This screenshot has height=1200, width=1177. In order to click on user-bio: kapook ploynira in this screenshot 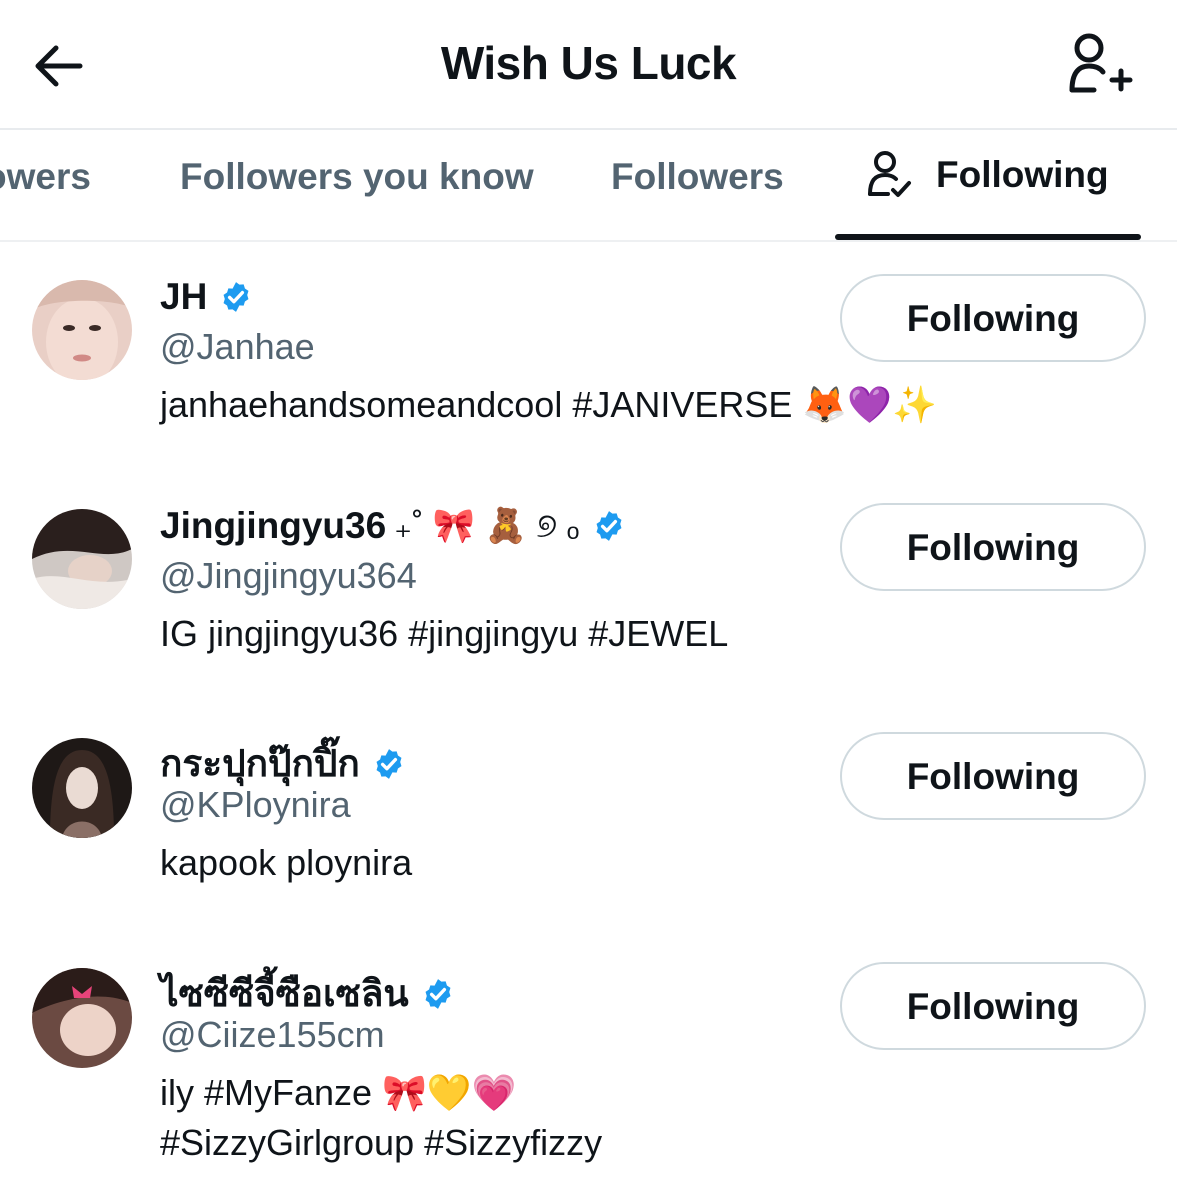, I will do `click(286, 862)`.